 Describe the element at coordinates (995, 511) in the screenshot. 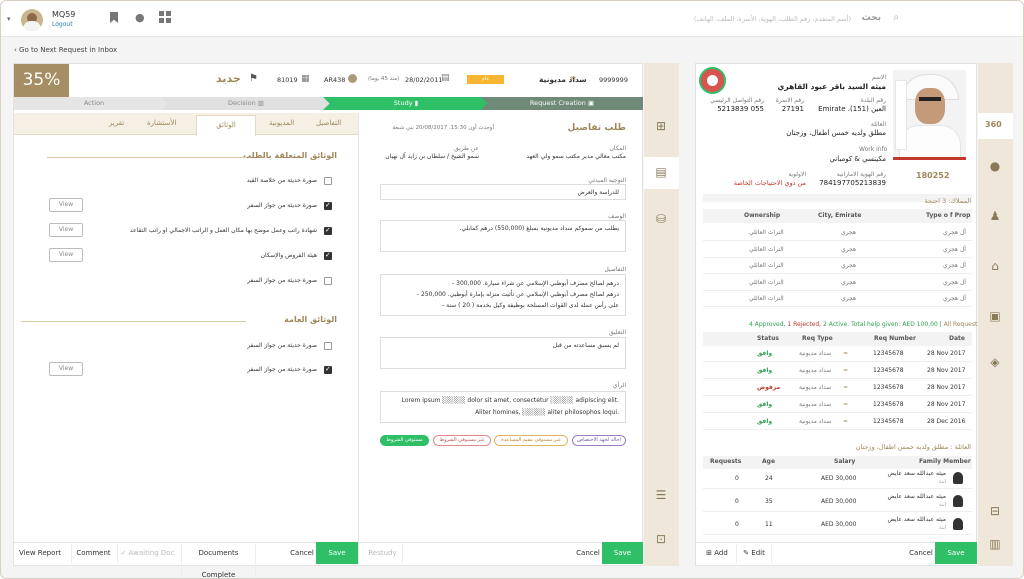

I see `document-add-icon: ⊟` at that location.